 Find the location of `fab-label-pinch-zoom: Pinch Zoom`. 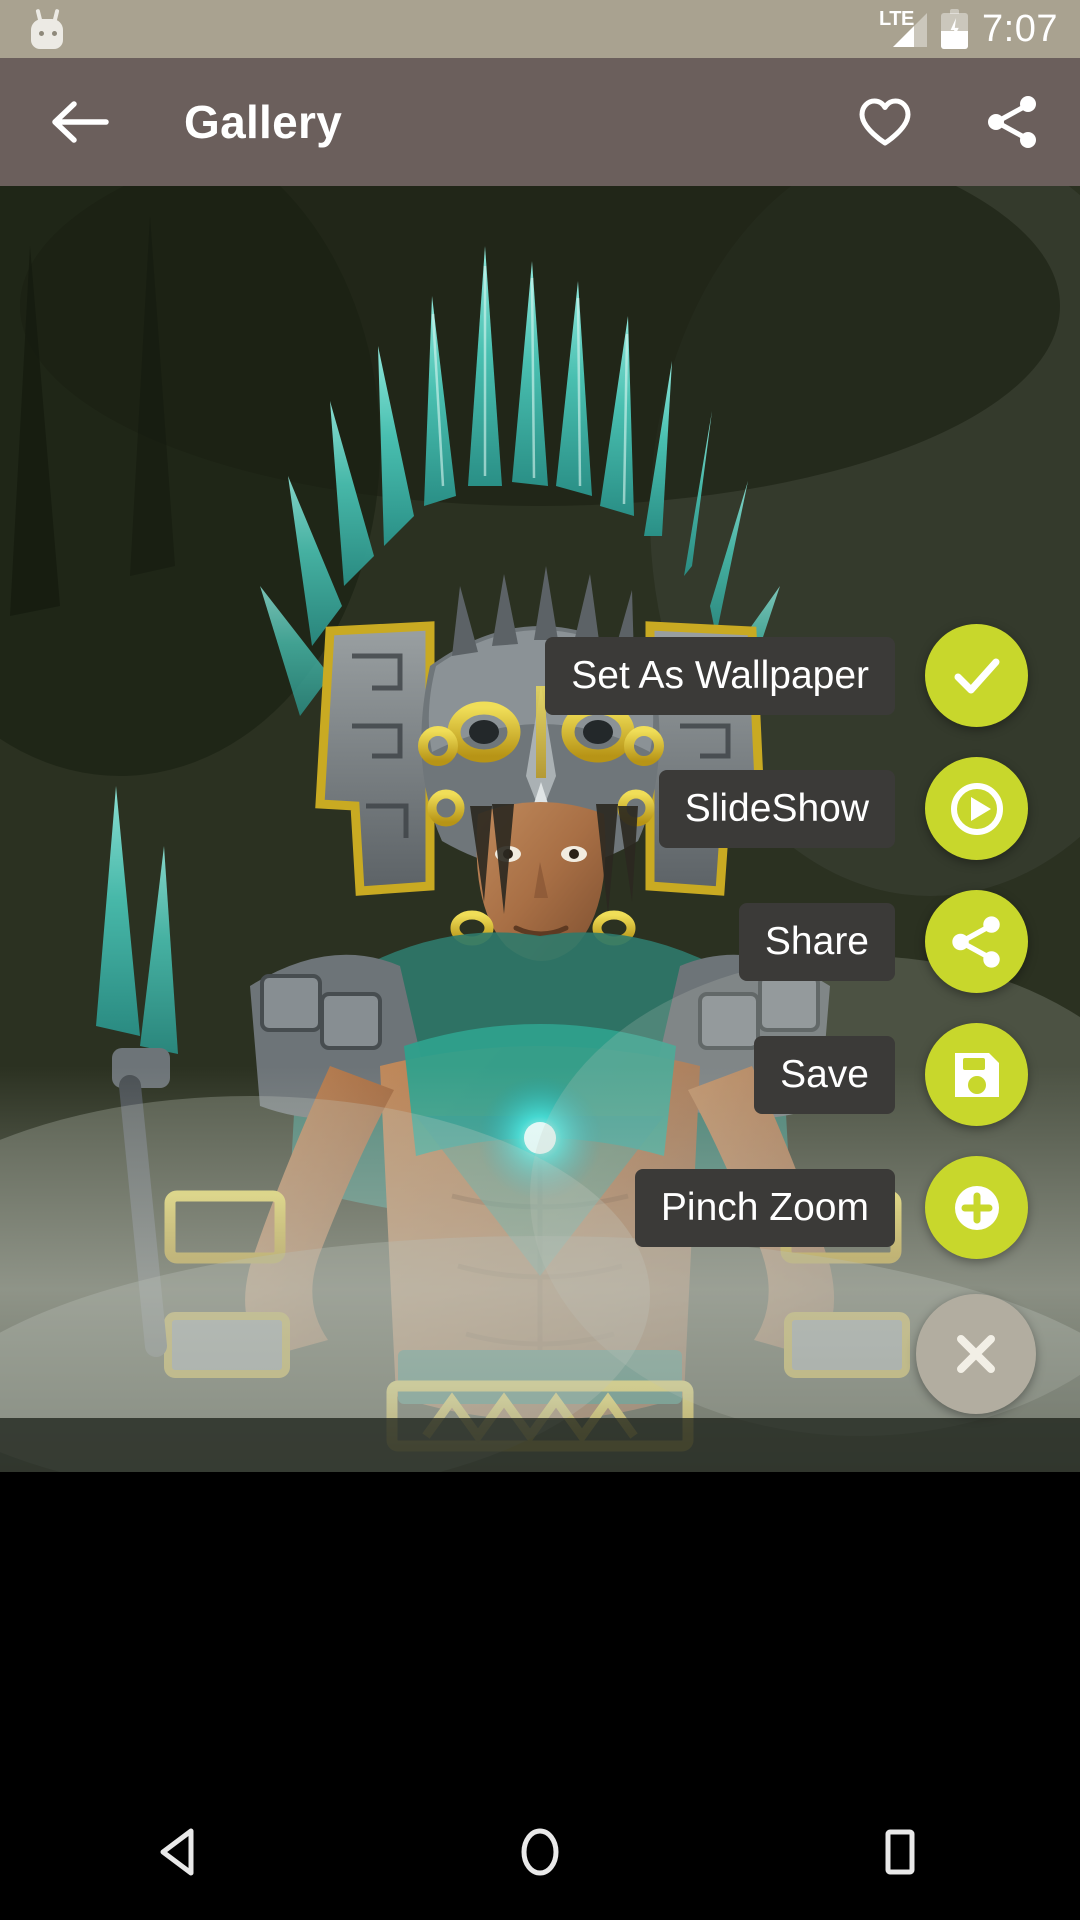

fab-label-pinch-zoom: Pinch Zoom is located at coordinates (764, 1207).